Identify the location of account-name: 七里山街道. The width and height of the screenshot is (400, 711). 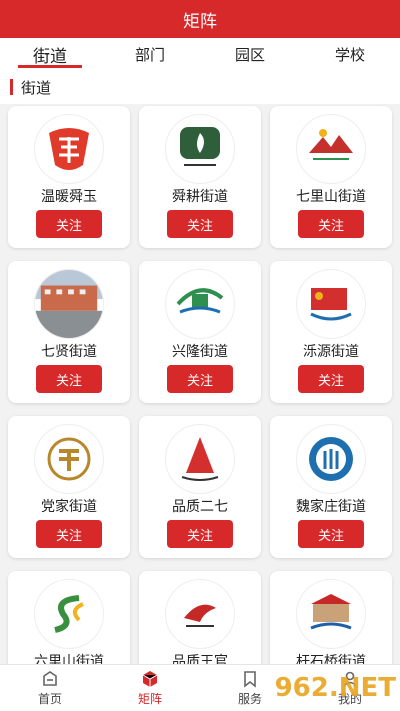
(331, 197).